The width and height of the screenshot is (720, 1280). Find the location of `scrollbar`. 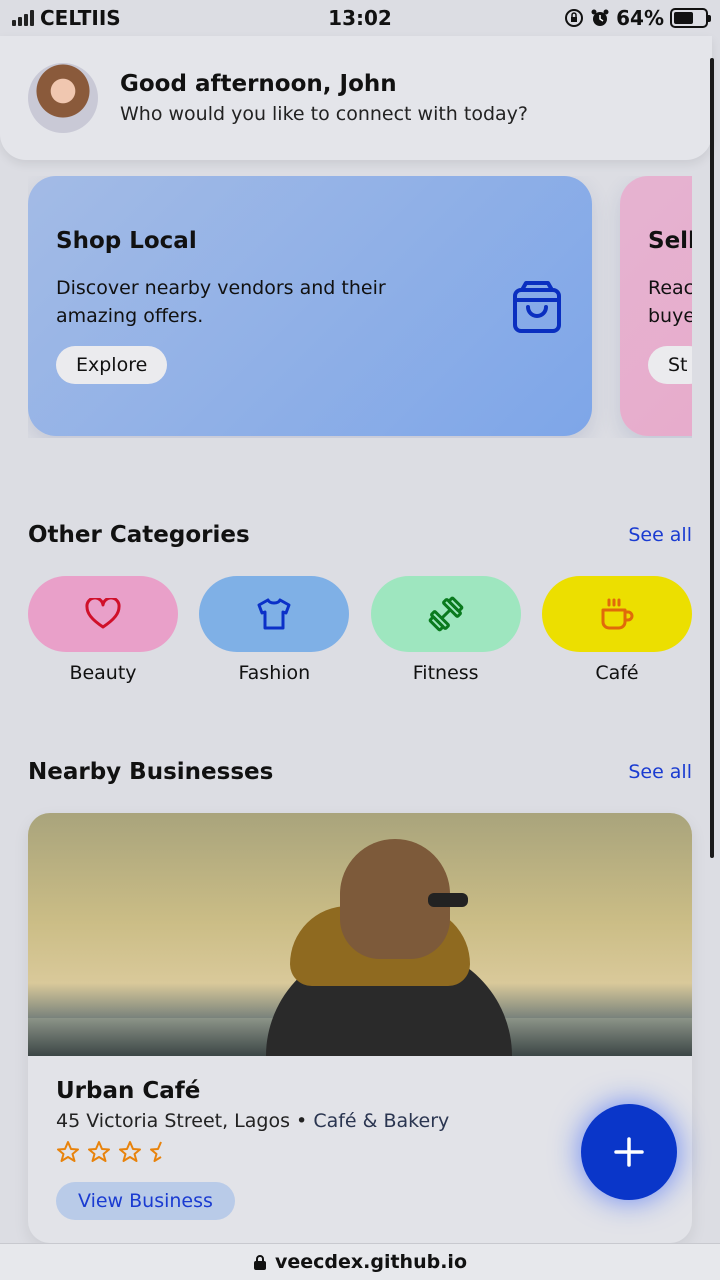

scrollbar is located at coordinates (712, 458).